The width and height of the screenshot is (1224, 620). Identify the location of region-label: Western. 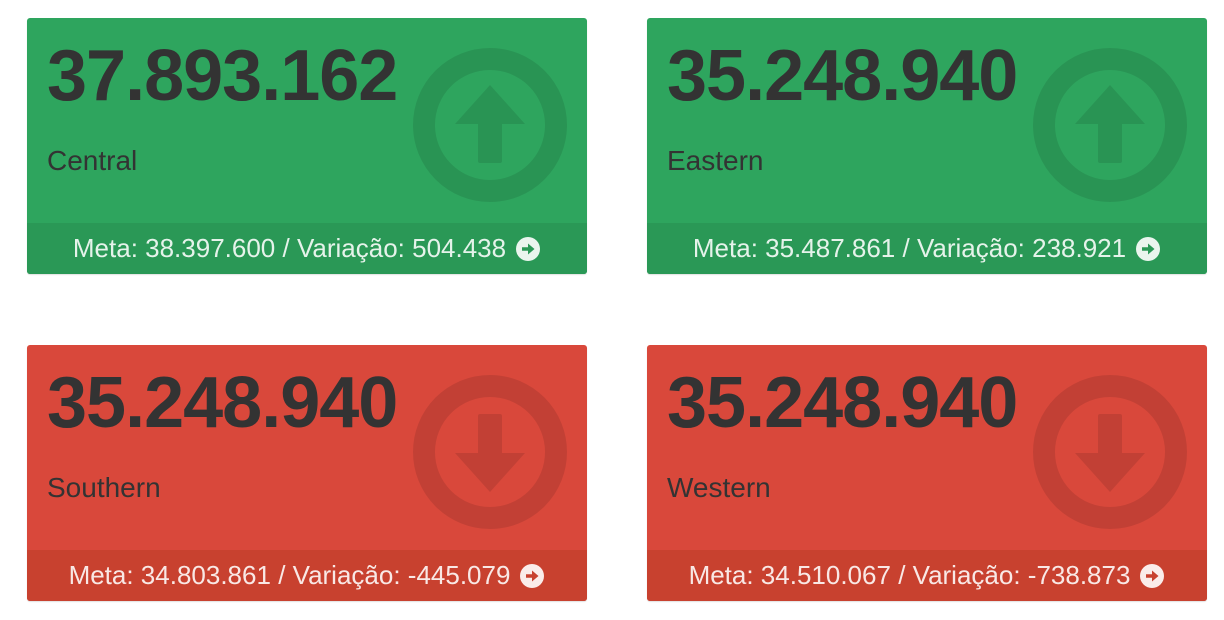
(719, 487).